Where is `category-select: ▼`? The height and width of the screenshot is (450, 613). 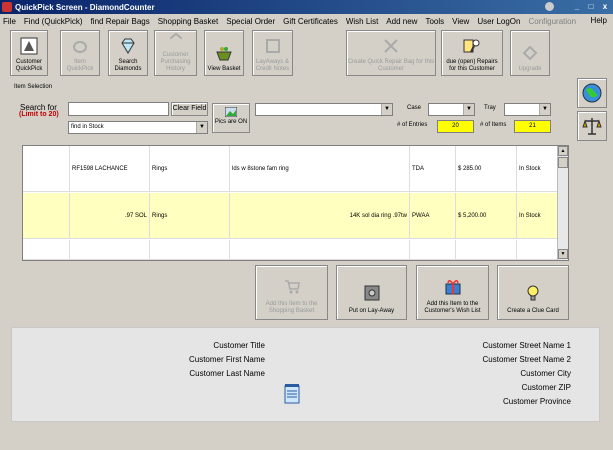
category-select: ▼ is located at coordinates (324, 109).